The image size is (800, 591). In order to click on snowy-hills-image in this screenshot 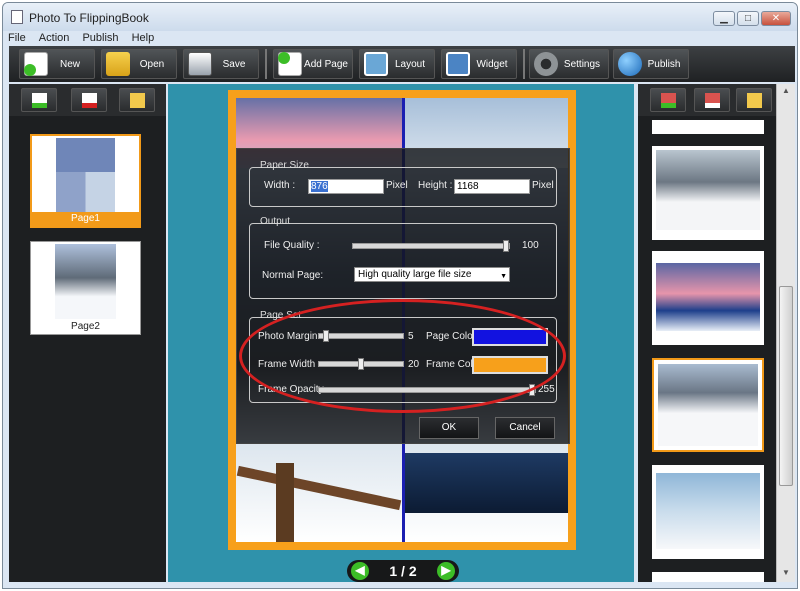, I will do `click(708, 190)`.